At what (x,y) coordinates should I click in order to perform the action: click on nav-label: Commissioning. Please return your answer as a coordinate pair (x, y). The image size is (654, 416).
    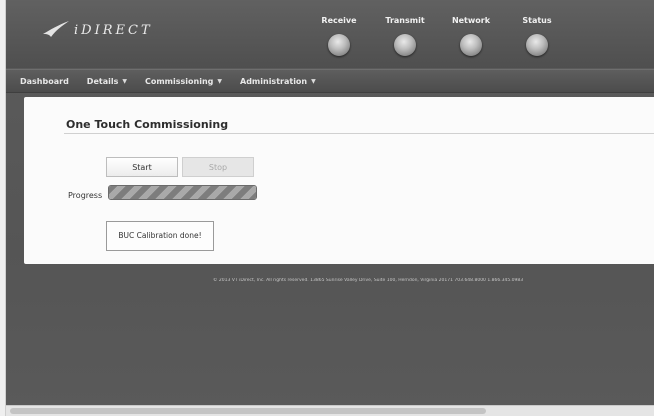
    Looking at the image, I should click on (179, 81).